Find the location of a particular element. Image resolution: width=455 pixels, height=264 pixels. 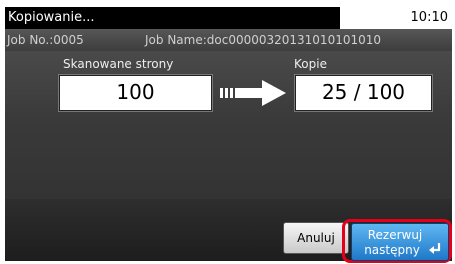

title-bar: Kopiowanie... 10:10 is located at coordinates (228, 18).